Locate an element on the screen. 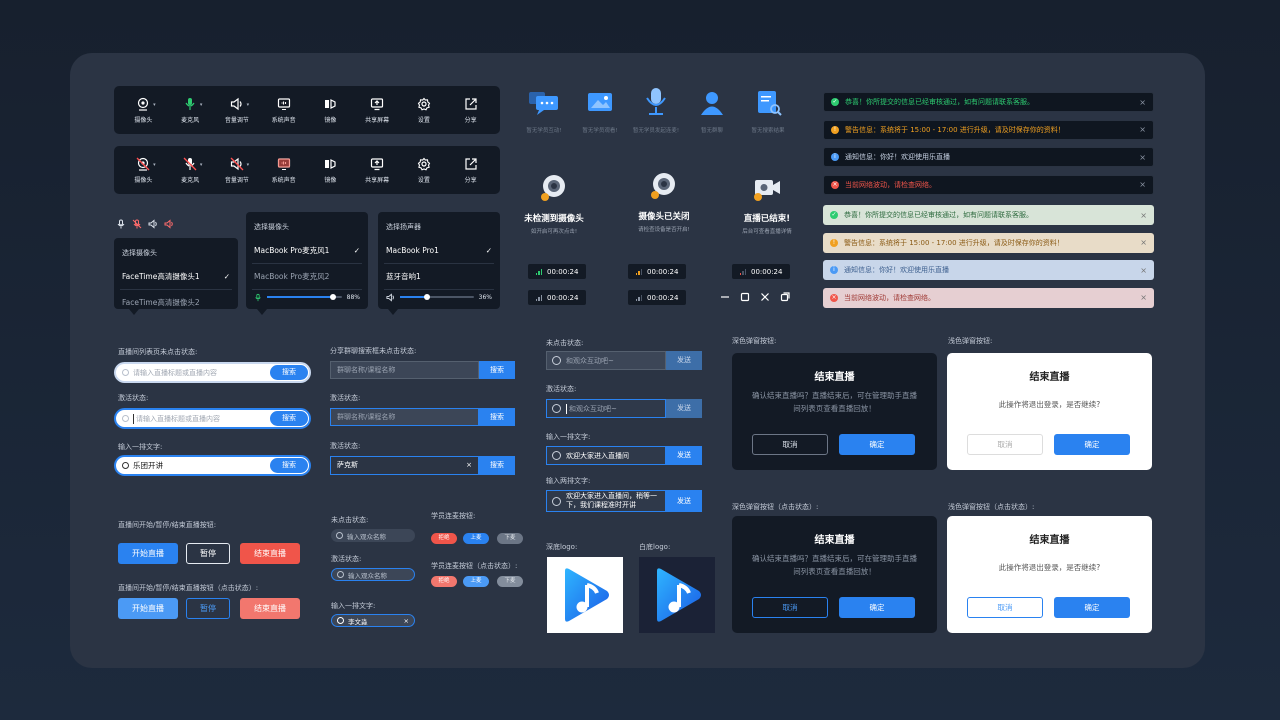  live-search-input: 请输入直播标题或直播内容 搜索 is located at coordinates (212, 372).